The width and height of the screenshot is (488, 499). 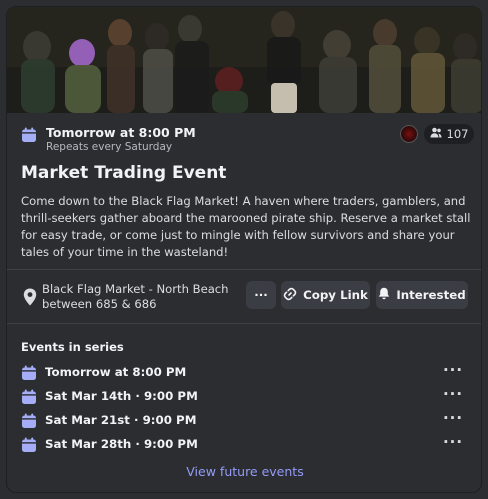 What do you see at coordinates (245, 421) in the screenshot?
I see `series-item: Sat Mar 21st · 9:00 PM ···` at bounding box center [245, 421].